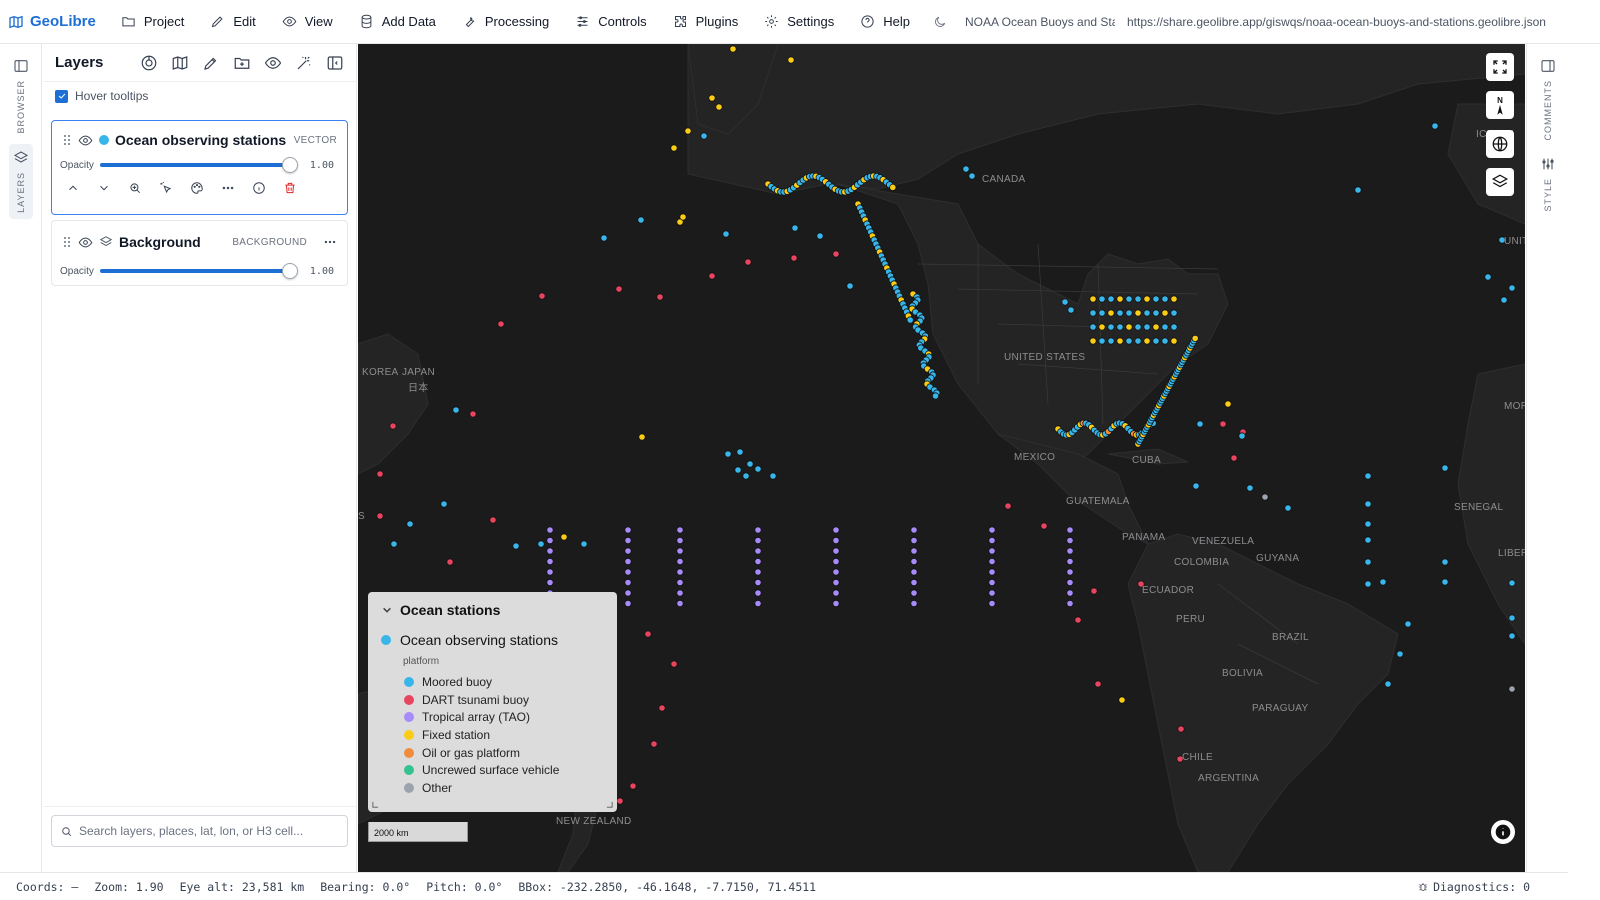 The width and height of the screenshot is (1600, 900). I want to click on legend-header: Ocean stations, so click(492, 607).